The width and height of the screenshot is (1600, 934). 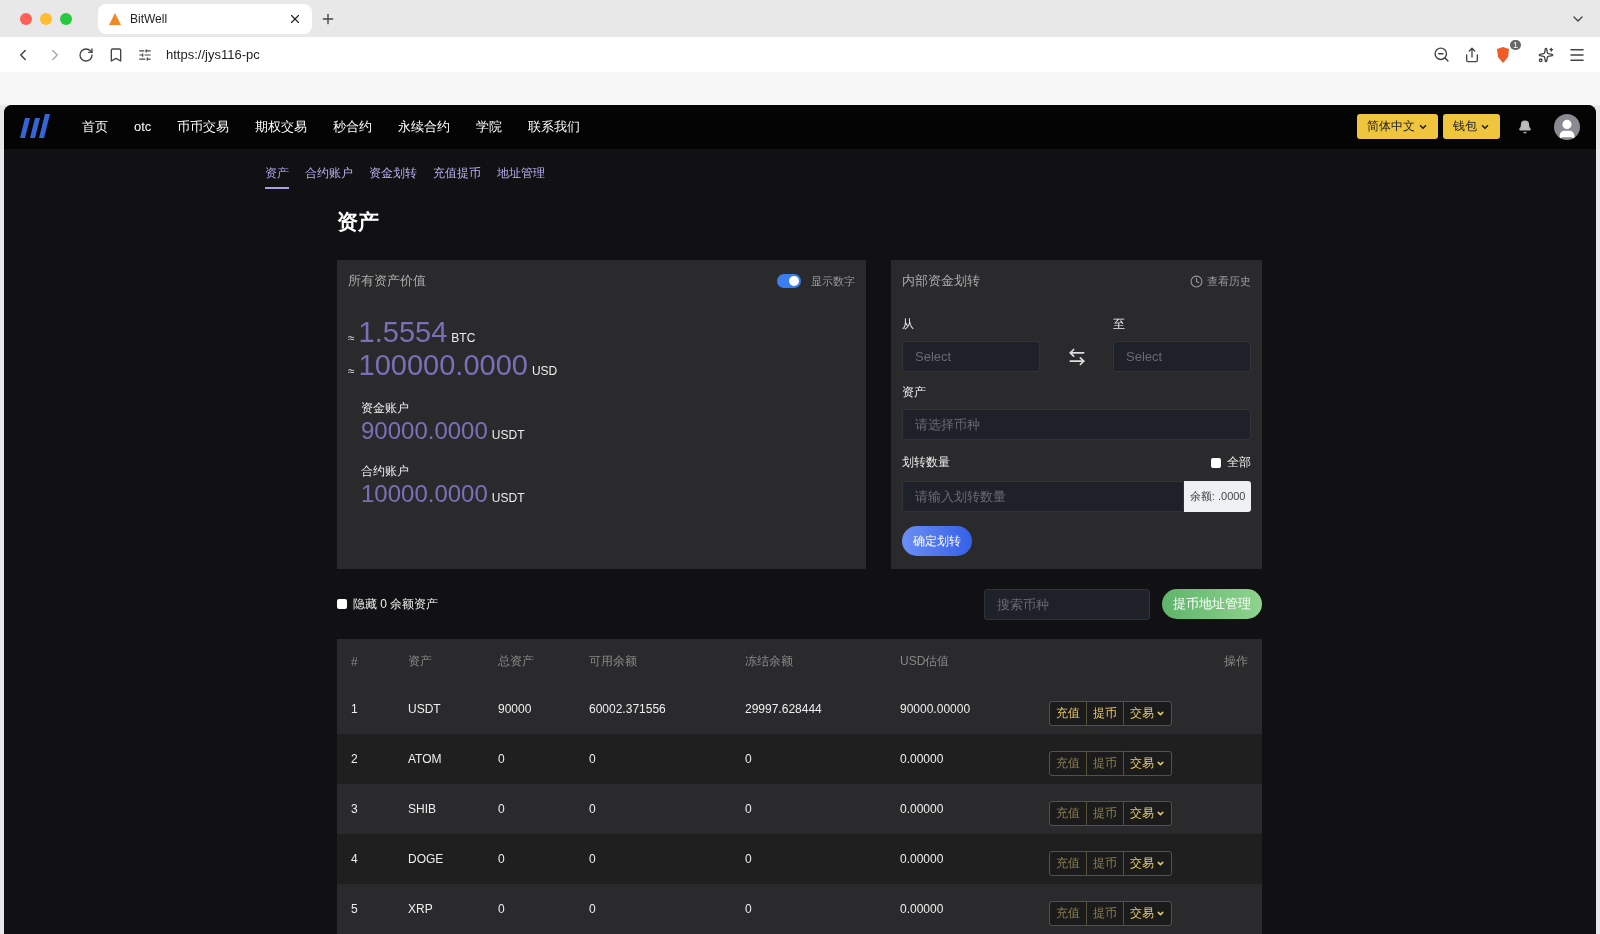 I want to click on from-label: 从, so click(x=908, y=324).